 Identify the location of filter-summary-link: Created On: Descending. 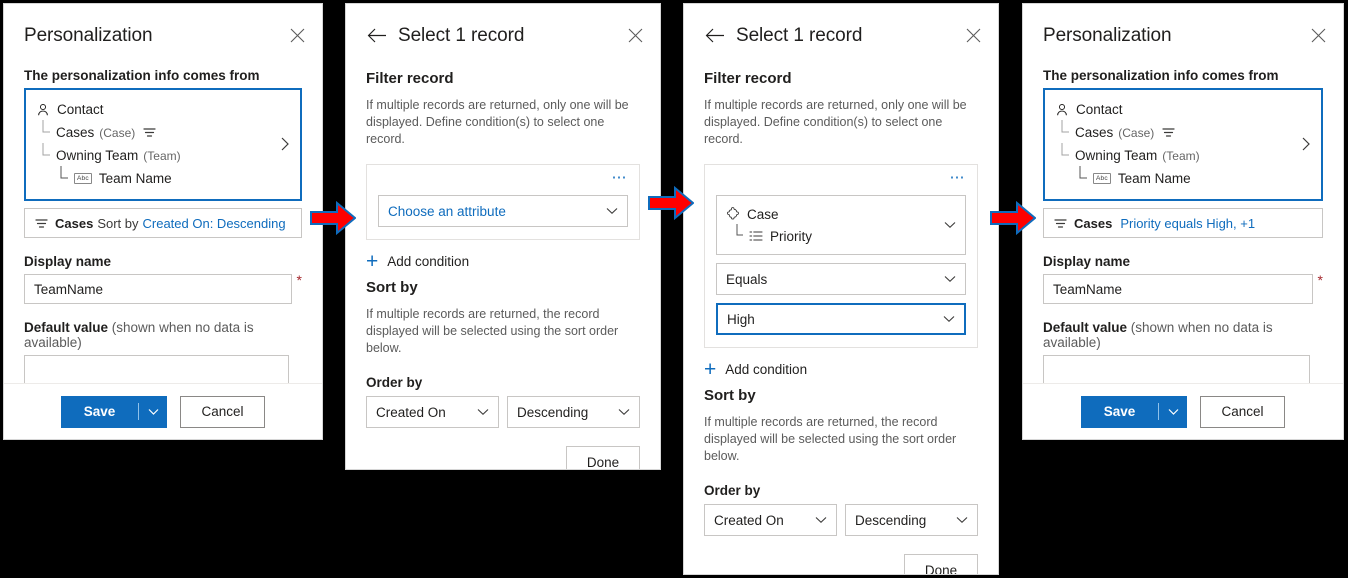
(214, 223).